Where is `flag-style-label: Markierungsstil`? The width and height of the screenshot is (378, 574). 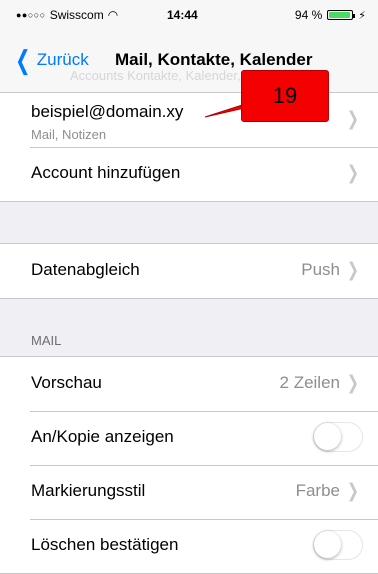
flag-style-label: Markierungsstil is located at coordinates (88, 490).